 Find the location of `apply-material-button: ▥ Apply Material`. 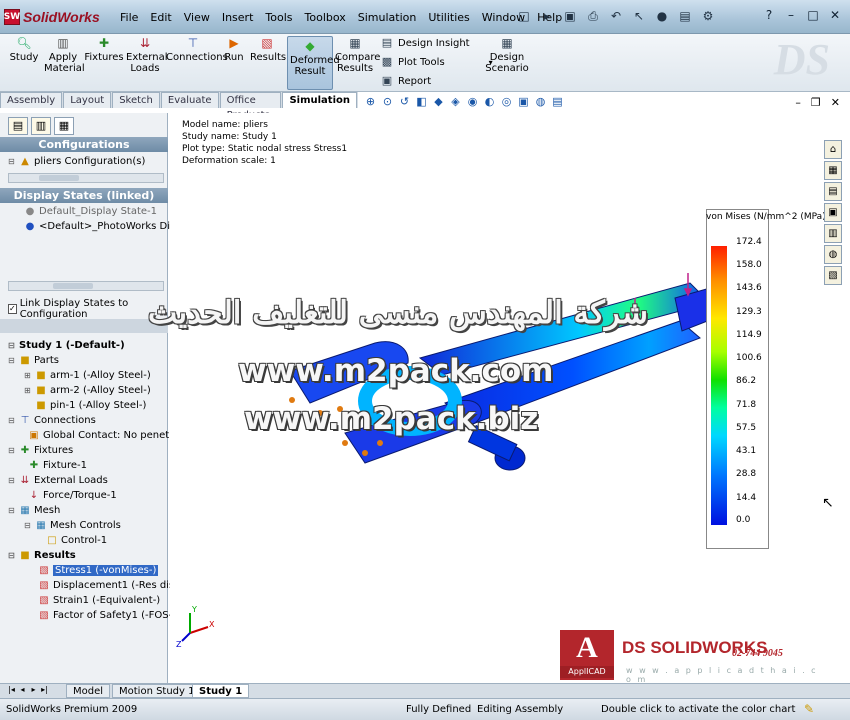

apply-material-button: ▥ Apply Material is located at coordinates (64, 55).